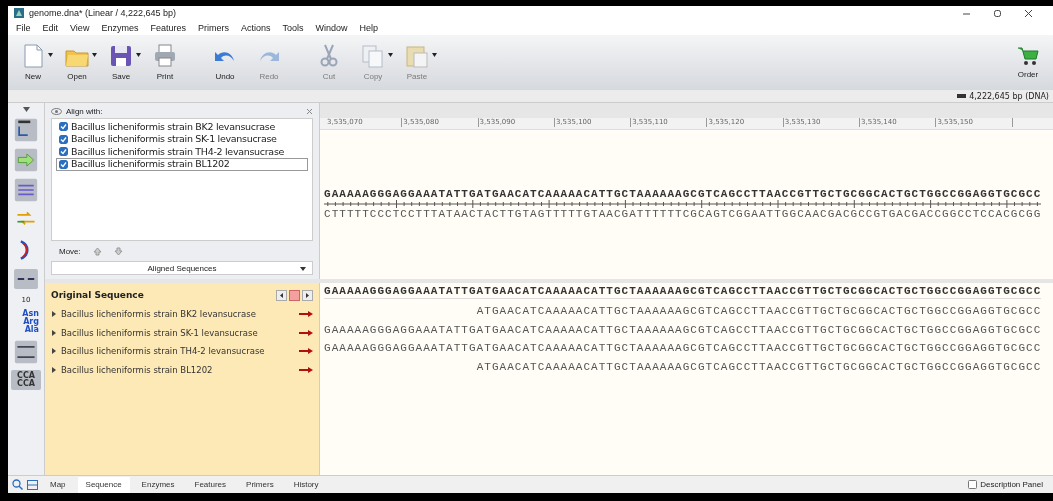 This screenshot has height=501, width=1053. Describe the element at coordinates (307, 295) in the screenshot. I see `next-icon` at that location.